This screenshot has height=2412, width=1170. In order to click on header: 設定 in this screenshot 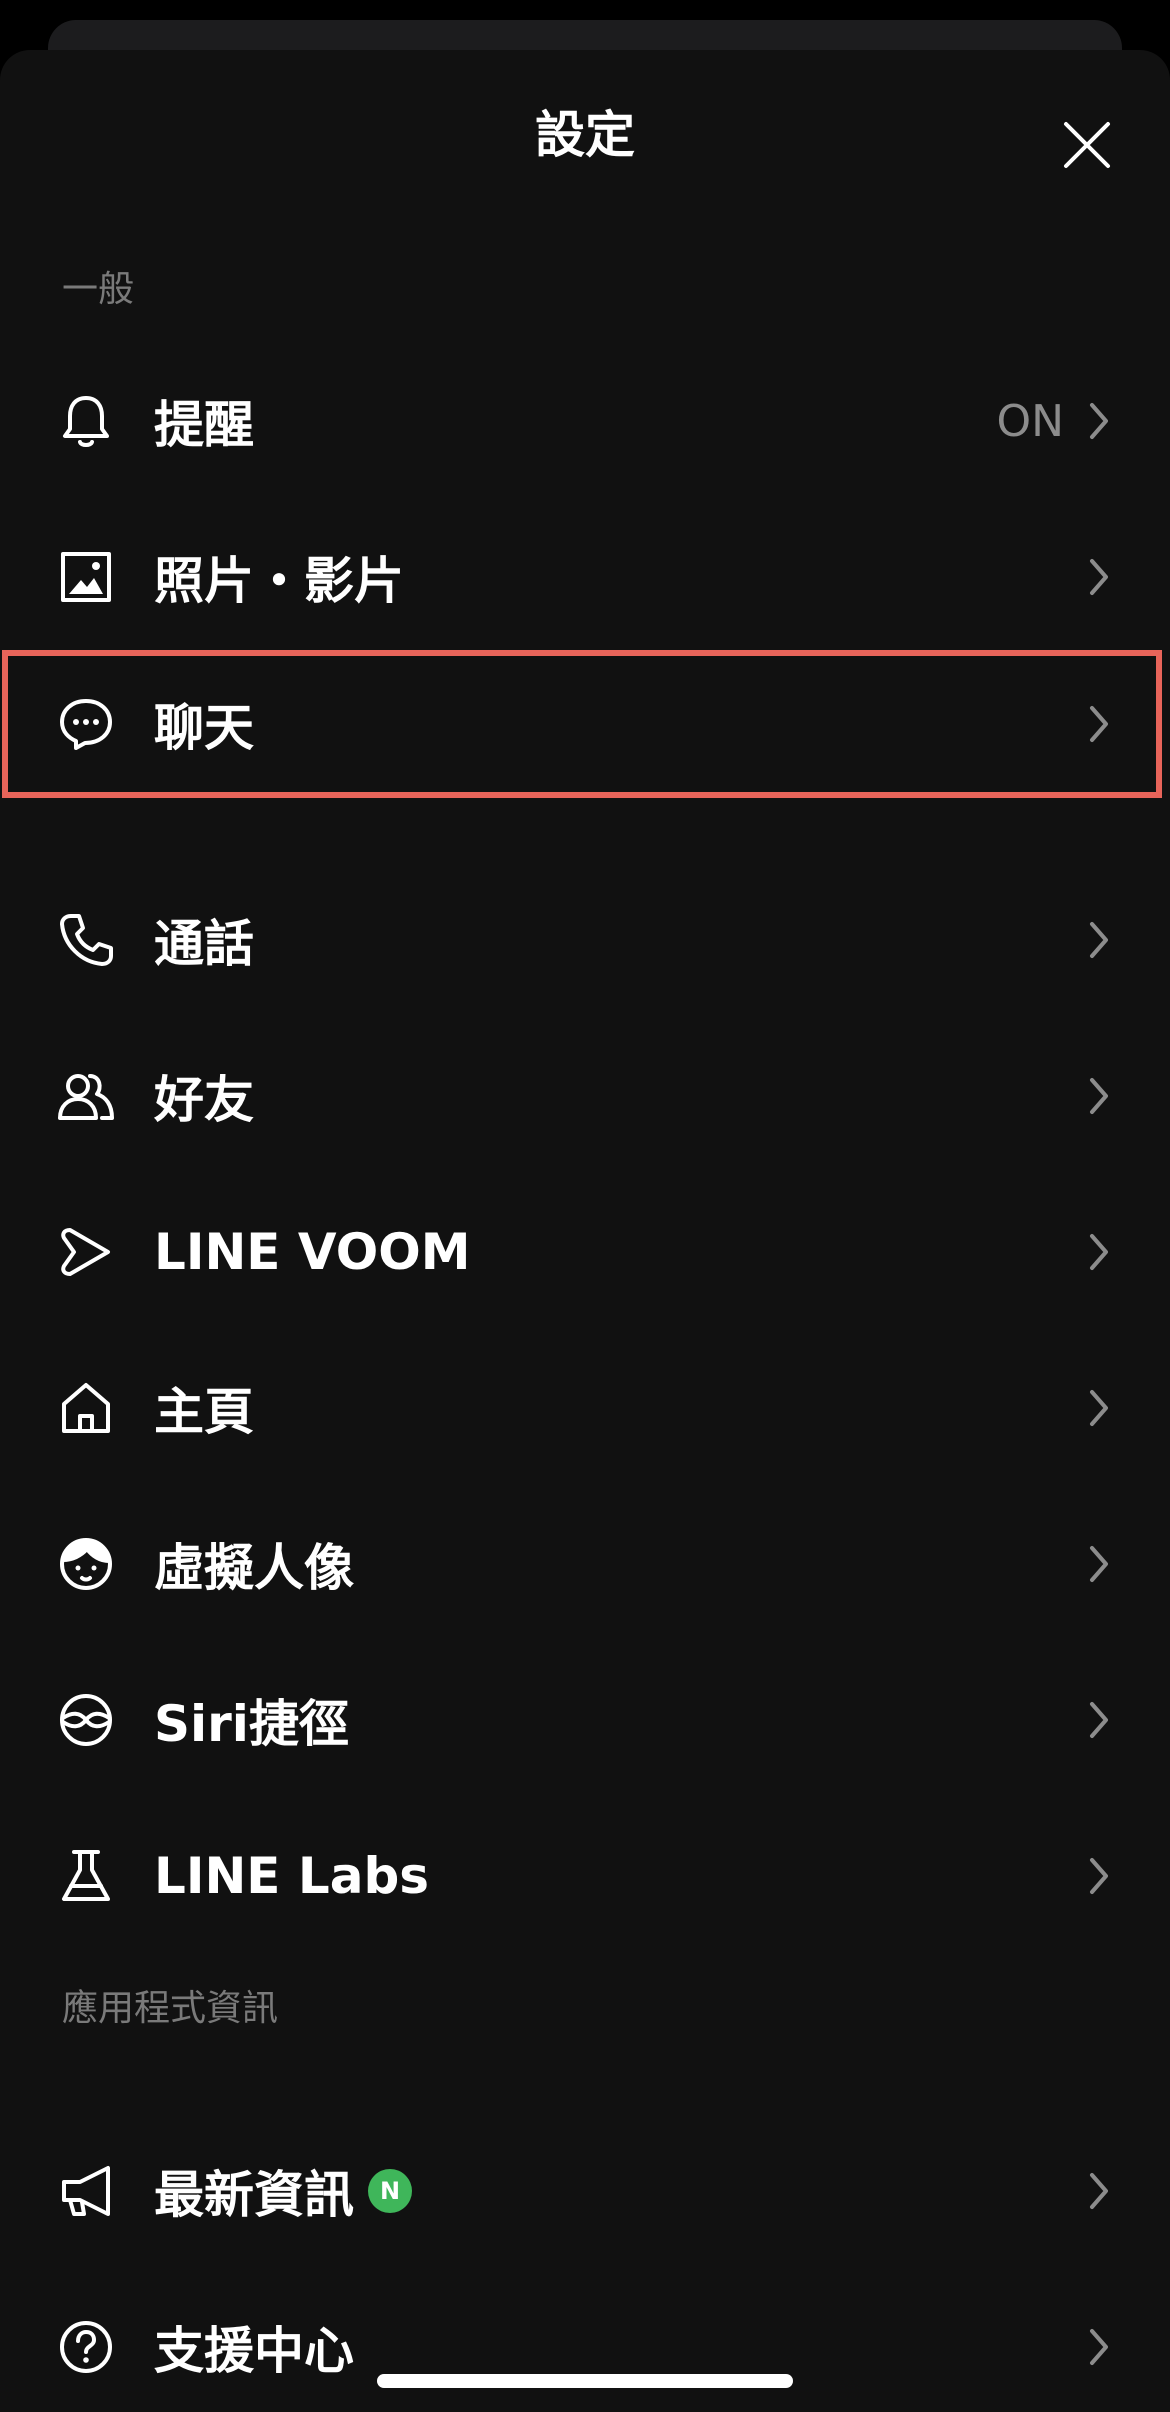, I will do `click(585, 135)`.